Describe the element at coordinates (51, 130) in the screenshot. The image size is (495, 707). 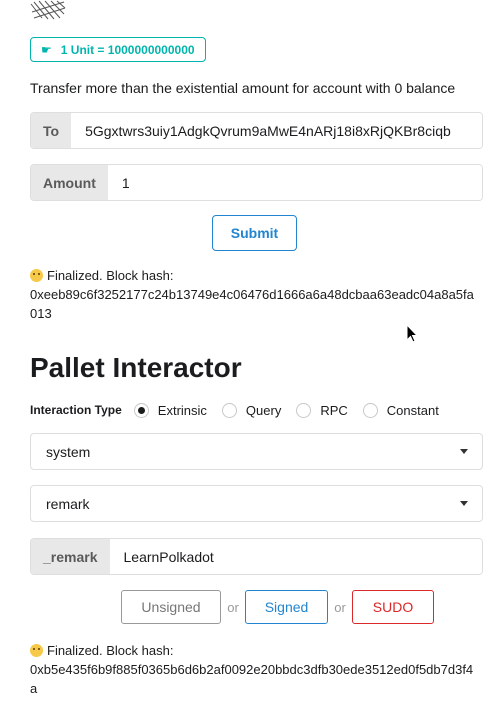
I see `to-label: To` at that location.